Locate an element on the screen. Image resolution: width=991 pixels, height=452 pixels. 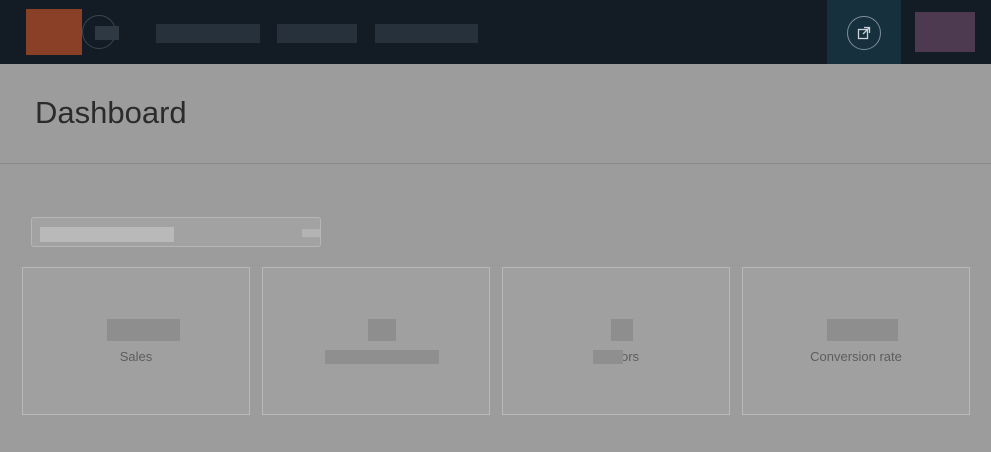
top-navigation-bar is located at coordinates (495, 32).